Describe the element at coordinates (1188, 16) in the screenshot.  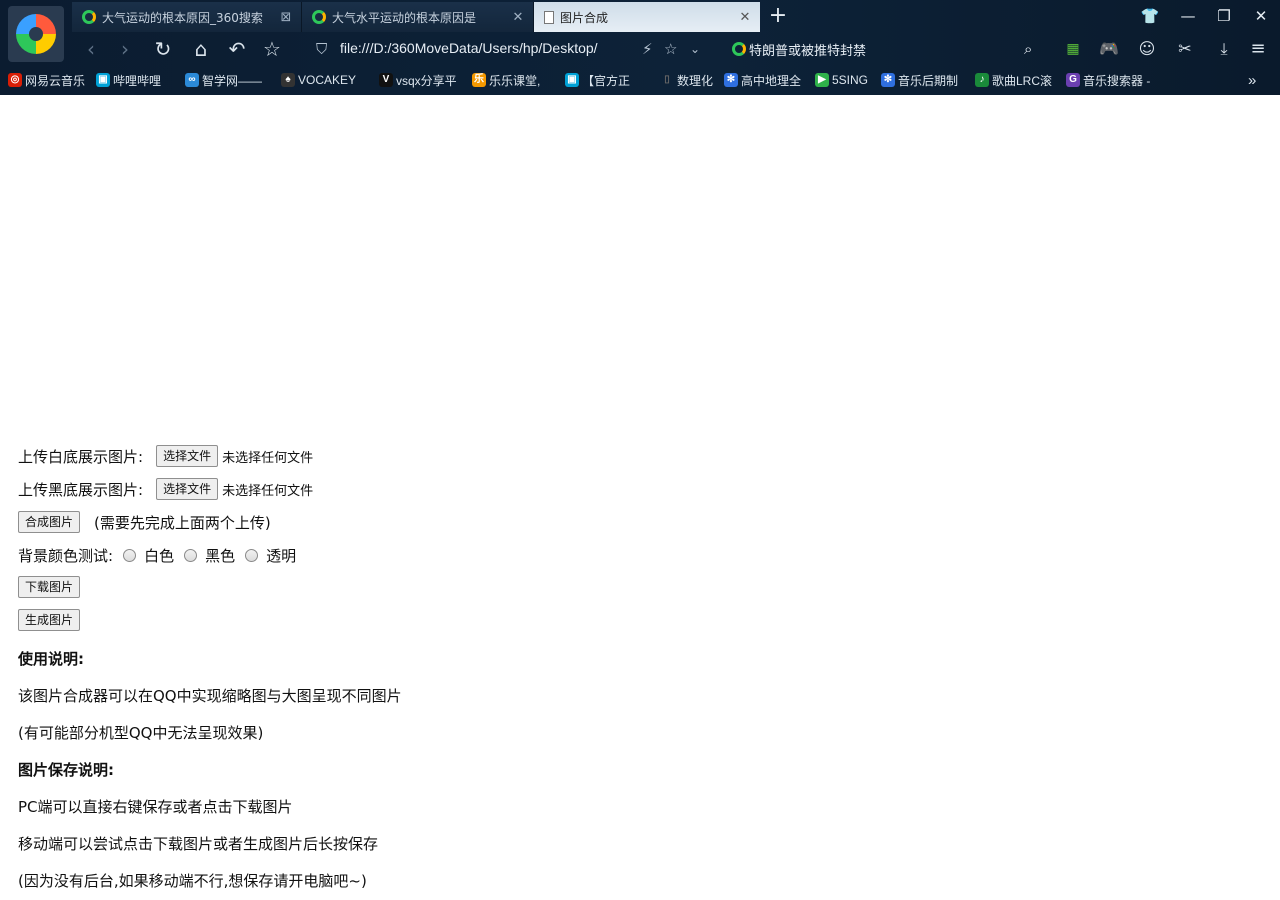
I see `minimize-button: —` at that location.